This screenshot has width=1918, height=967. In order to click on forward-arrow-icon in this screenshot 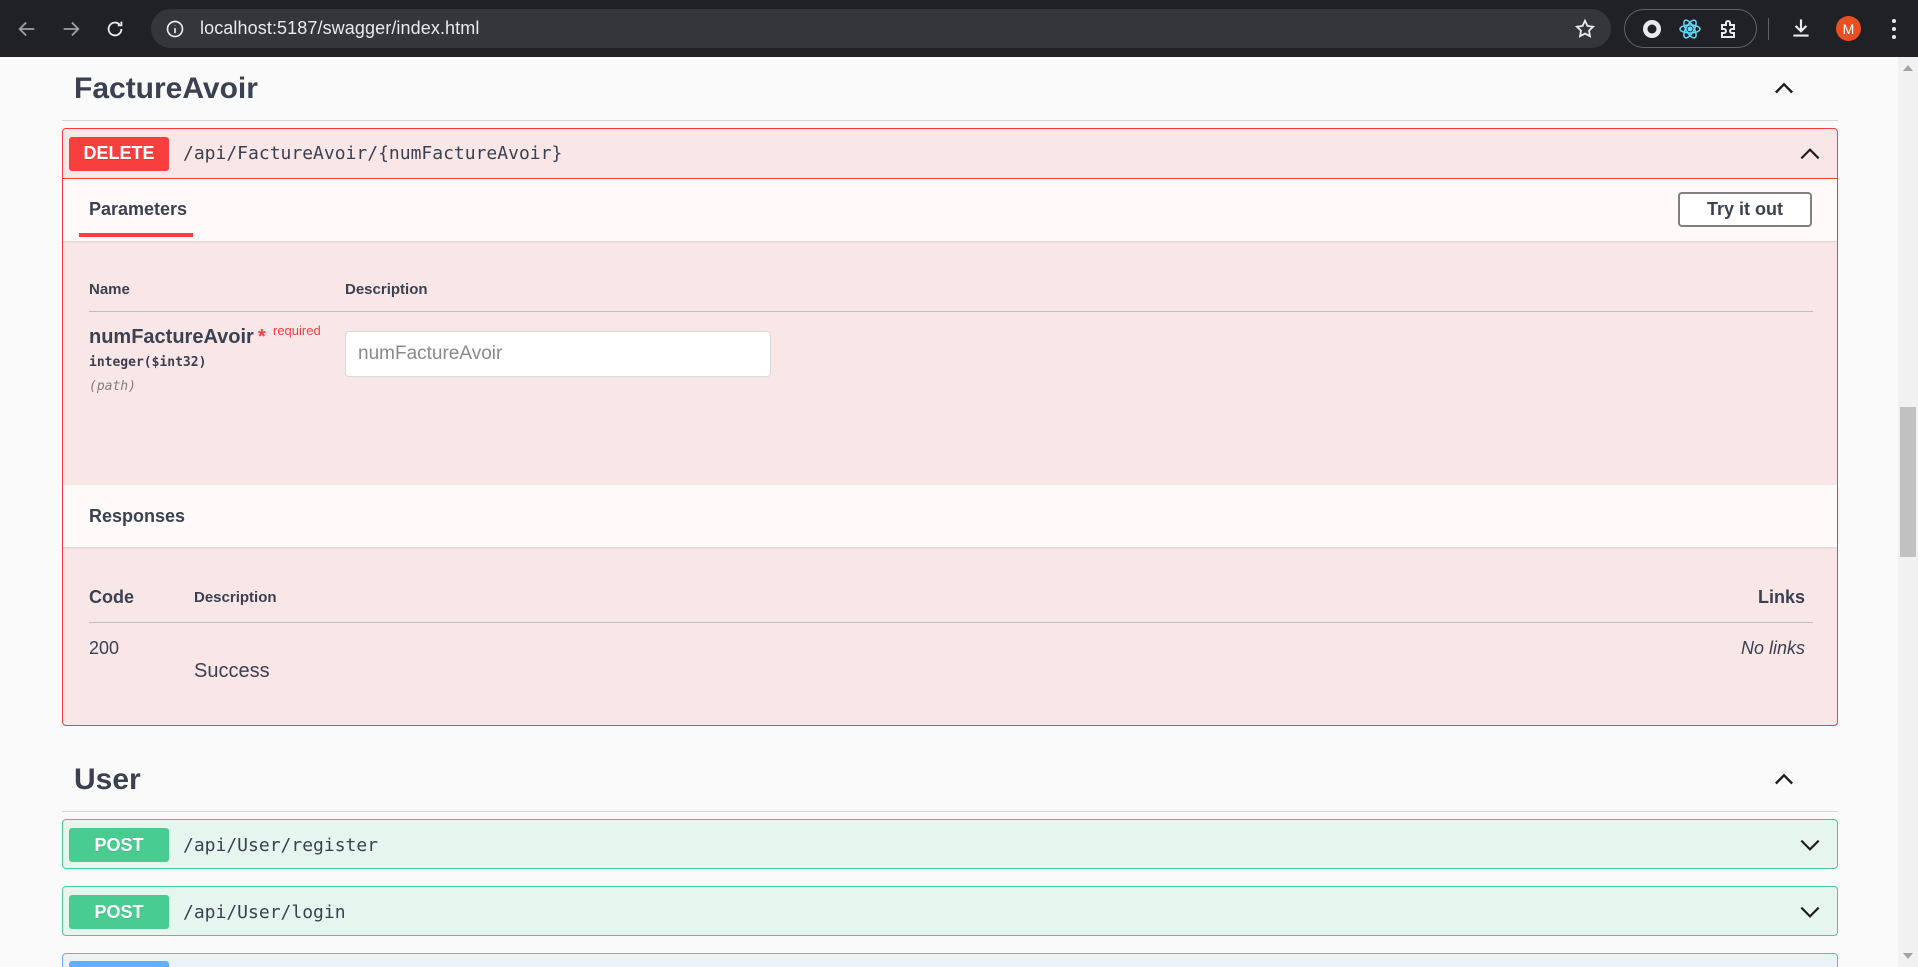, I will do `click(71, 29)`.